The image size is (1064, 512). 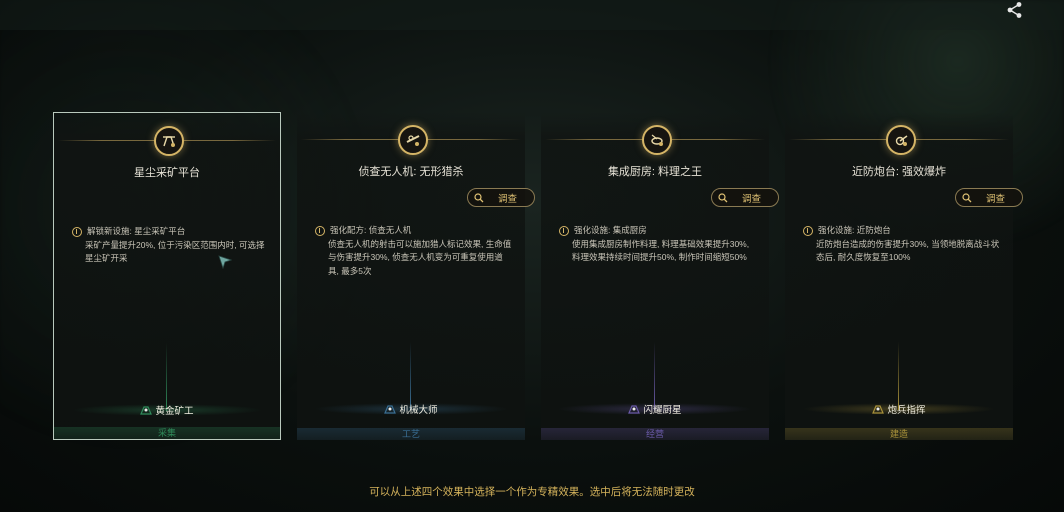 I want to click on card-title: 近防炮台: 强效爆炸, so click(x=899, y=172).